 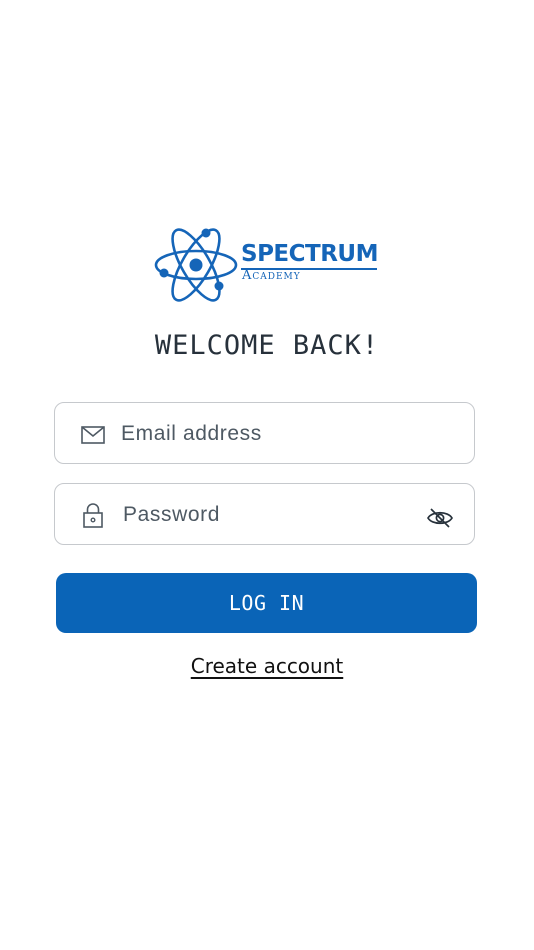 I want to click on atom-icon, so click(x=196, y=265).